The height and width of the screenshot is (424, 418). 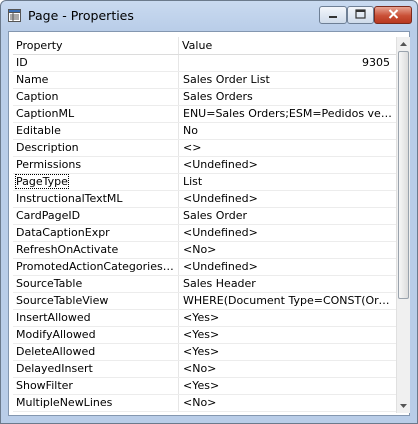 I want to click on property-name-cell: InstructionalTextML, so click(x=96, y=199).